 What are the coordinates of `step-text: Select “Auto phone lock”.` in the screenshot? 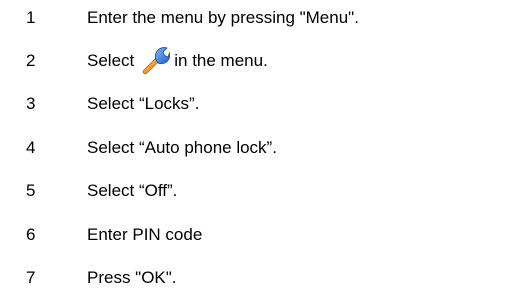 It's located at (182, 147).